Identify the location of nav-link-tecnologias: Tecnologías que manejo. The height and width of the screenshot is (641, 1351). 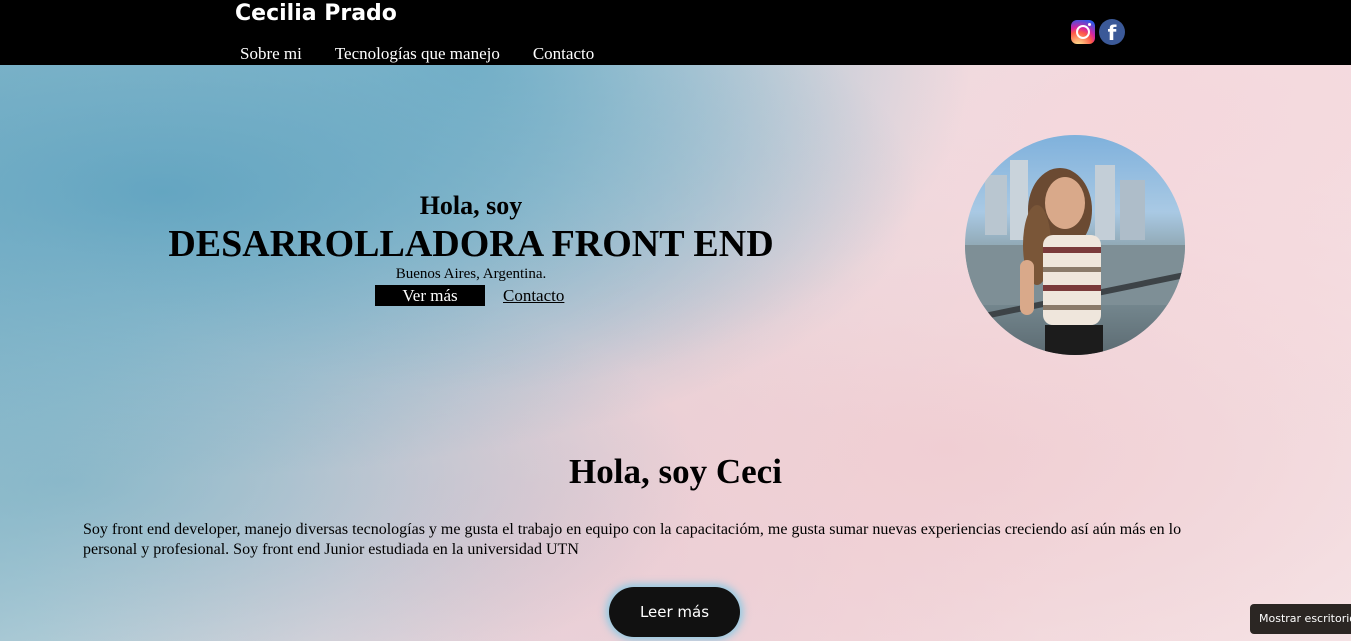
(417, 54).